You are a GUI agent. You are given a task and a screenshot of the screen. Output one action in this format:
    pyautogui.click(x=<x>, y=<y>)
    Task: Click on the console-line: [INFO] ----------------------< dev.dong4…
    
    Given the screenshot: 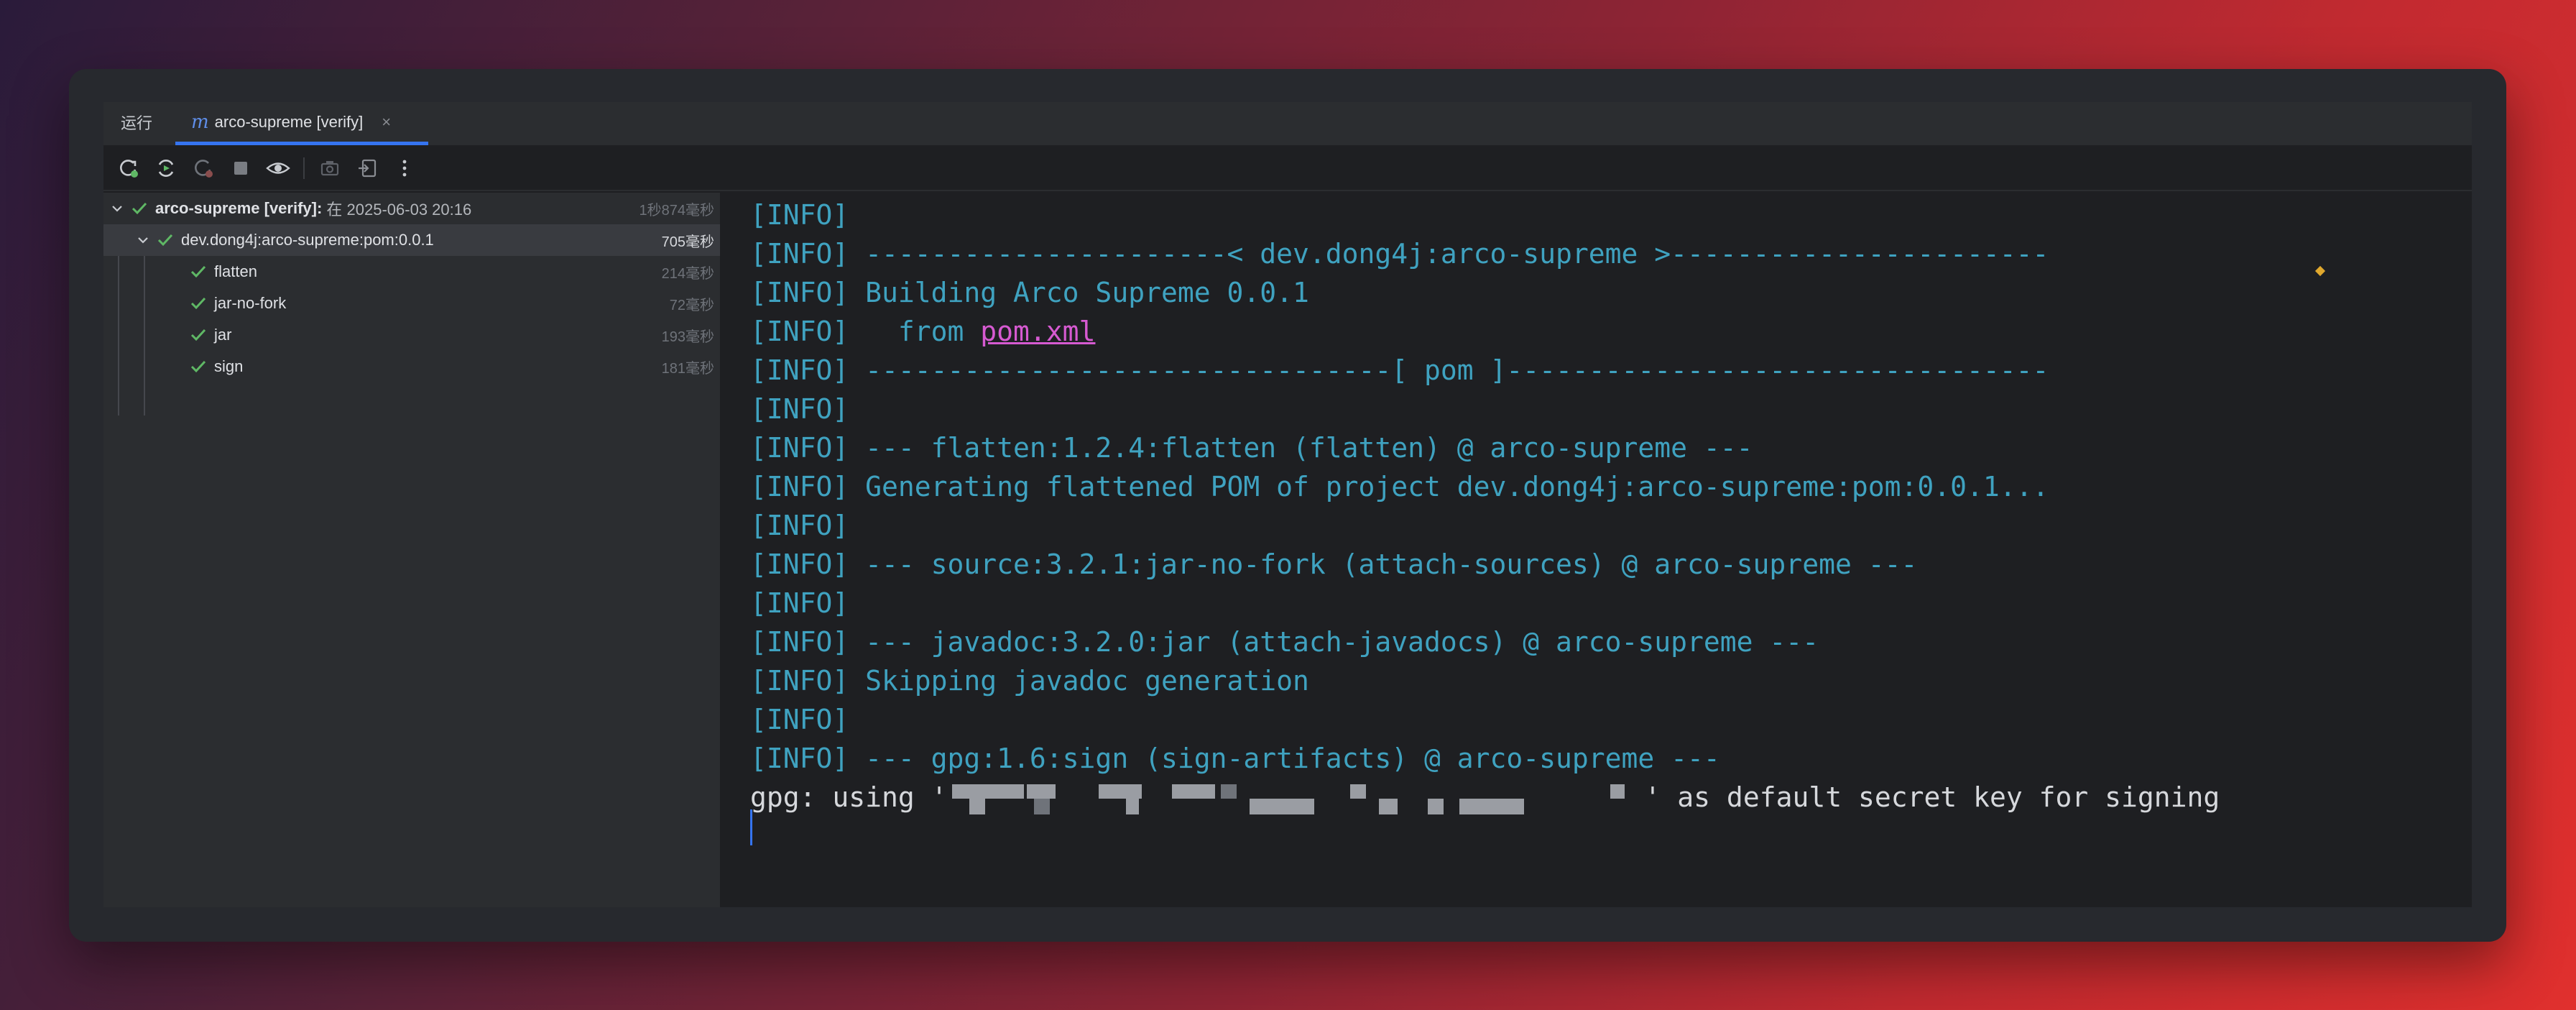 What is the action you would take?
    pyautogui.click(x=1399, y=254)
    